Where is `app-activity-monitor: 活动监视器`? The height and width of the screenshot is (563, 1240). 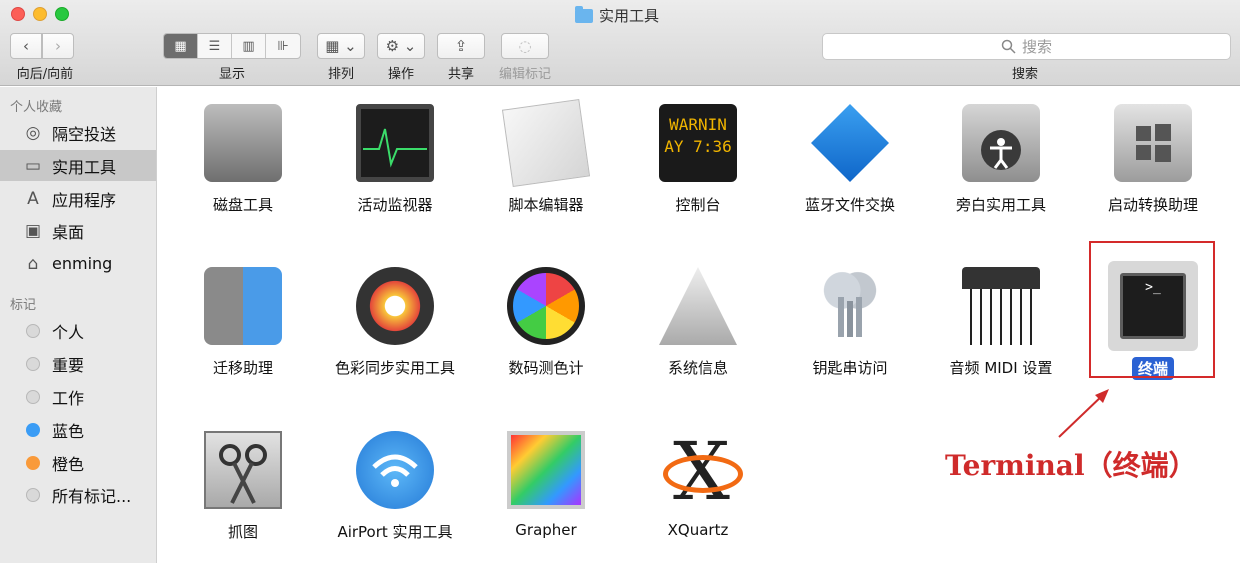
app-activity-monitor: 活动监视器 is located at coordinates (395, 159).